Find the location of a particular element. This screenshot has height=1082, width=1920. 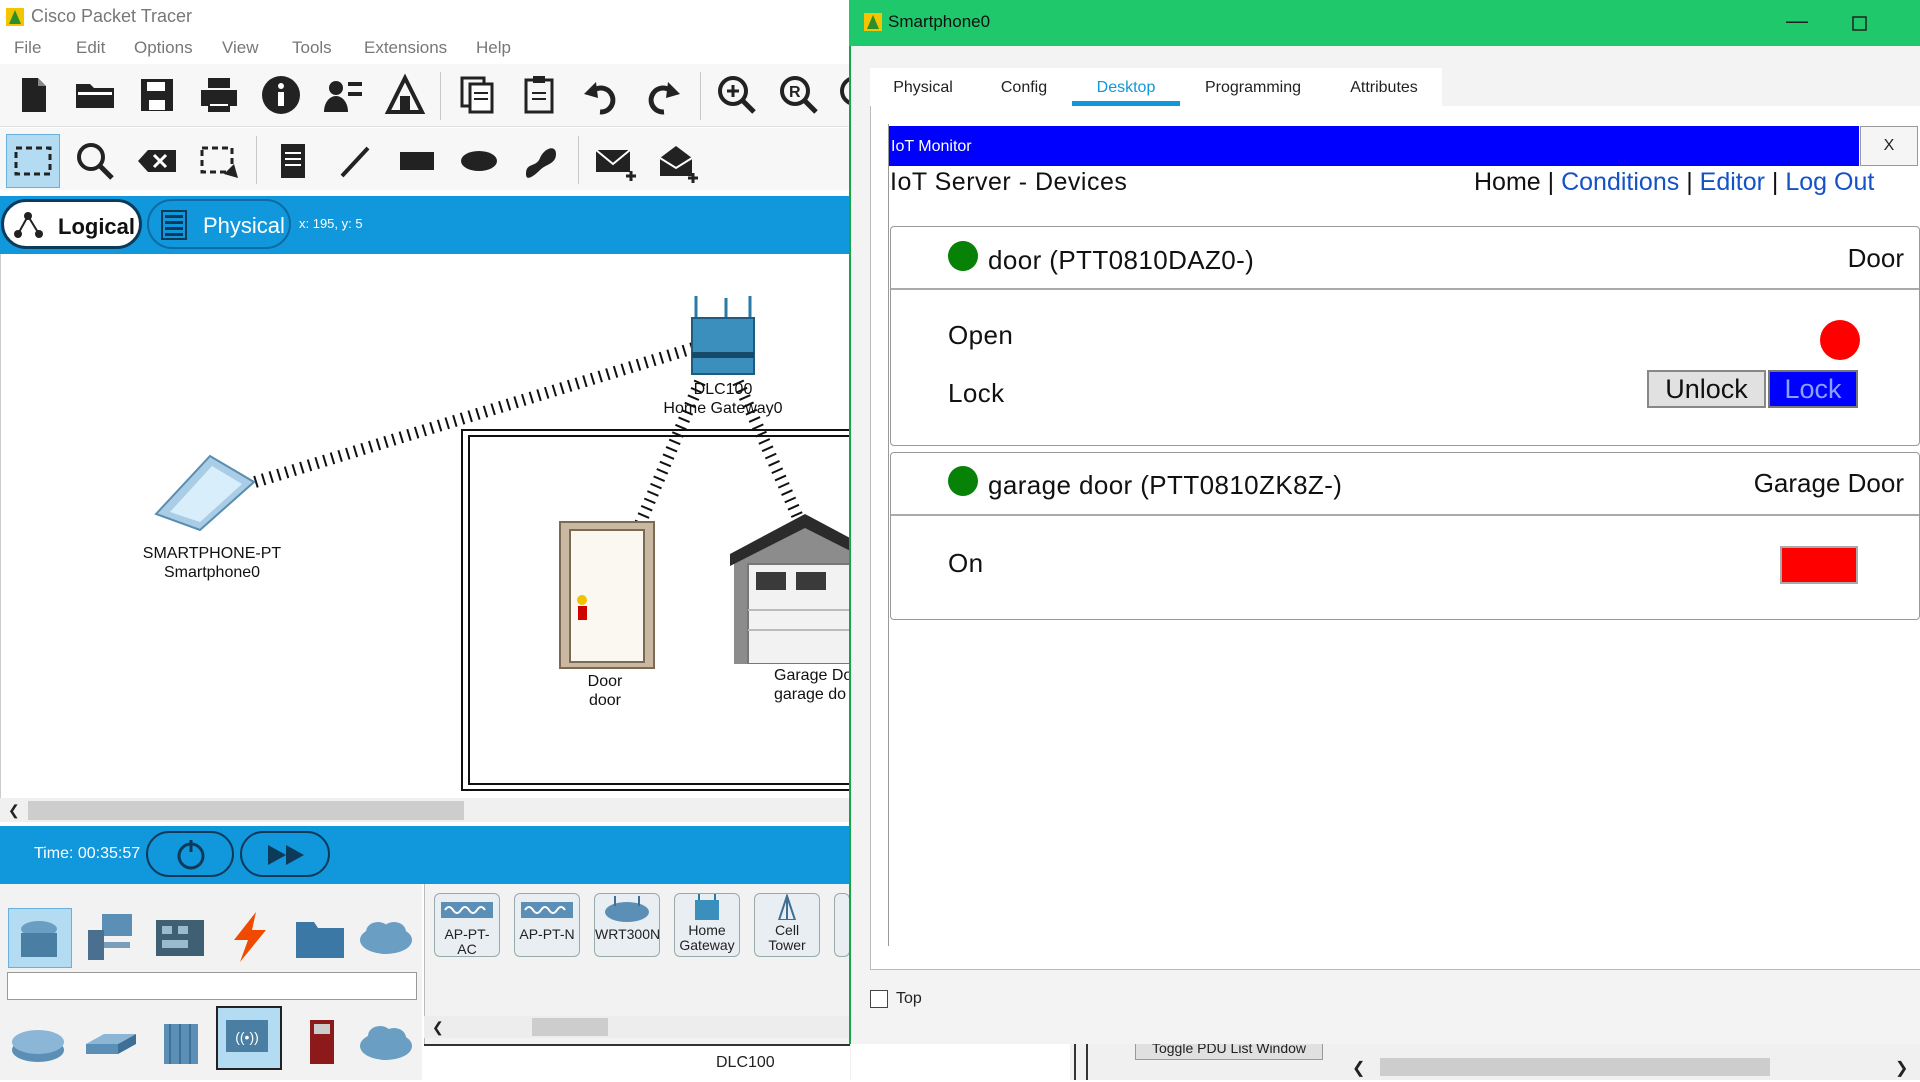

nav-home-link: Home is located at coordinates (1507, 182).